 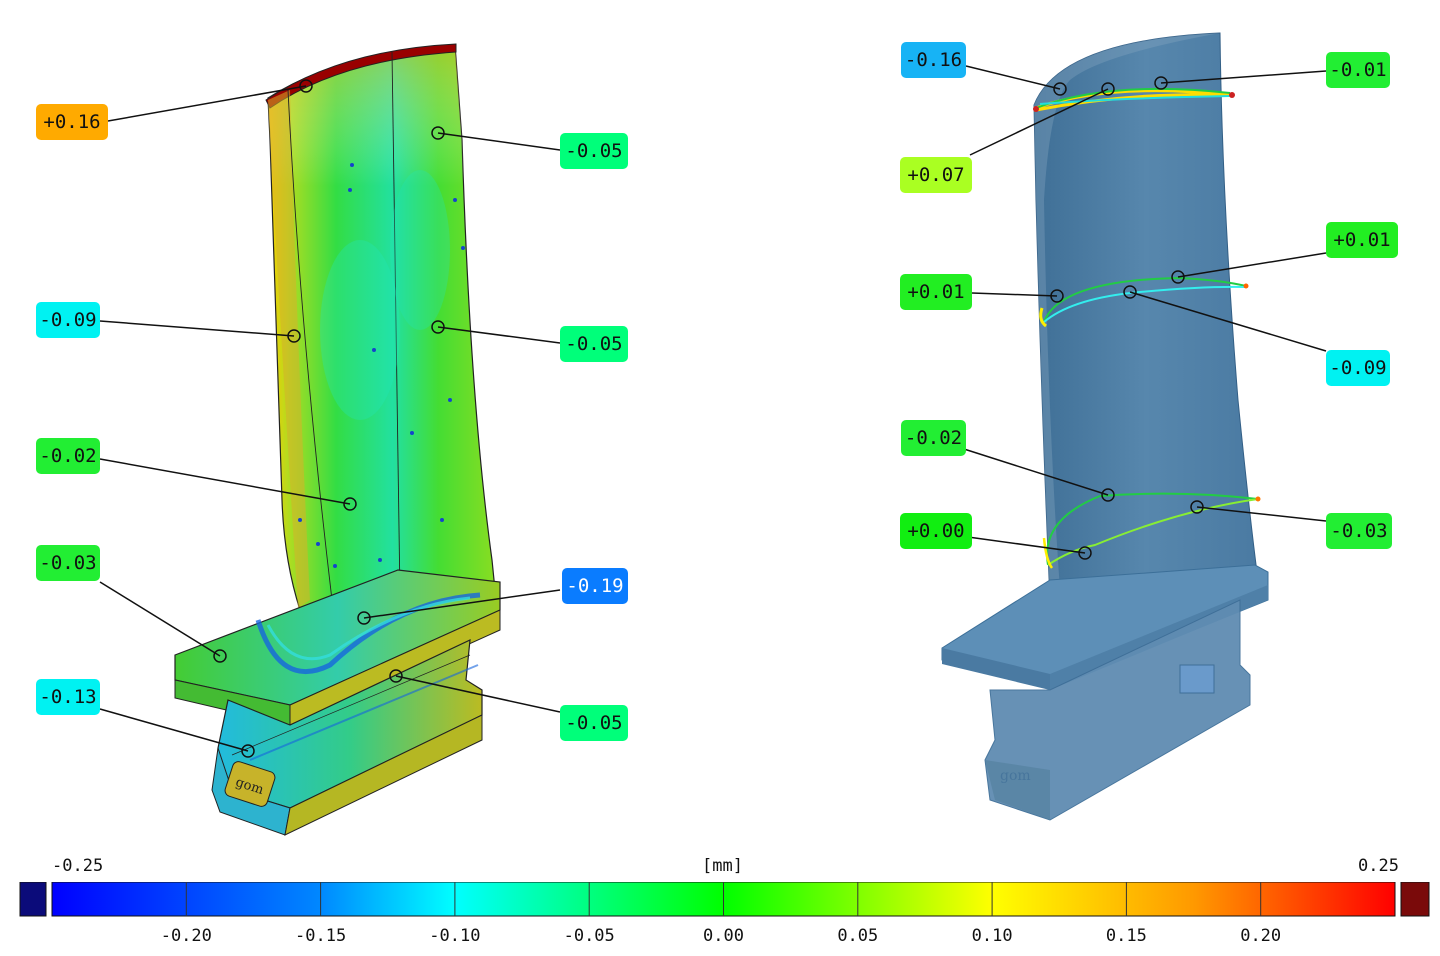 What do you see at coordinates (936, 175) in the screenshot?
I see `section-label-top-pressure: +0.07` at bounding box center [936, 175].